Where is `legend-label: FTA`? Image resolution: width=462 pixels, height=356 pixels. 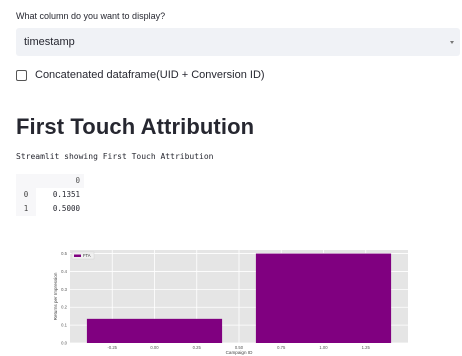
legend-label: FTA is located at coordinates (87, 255).